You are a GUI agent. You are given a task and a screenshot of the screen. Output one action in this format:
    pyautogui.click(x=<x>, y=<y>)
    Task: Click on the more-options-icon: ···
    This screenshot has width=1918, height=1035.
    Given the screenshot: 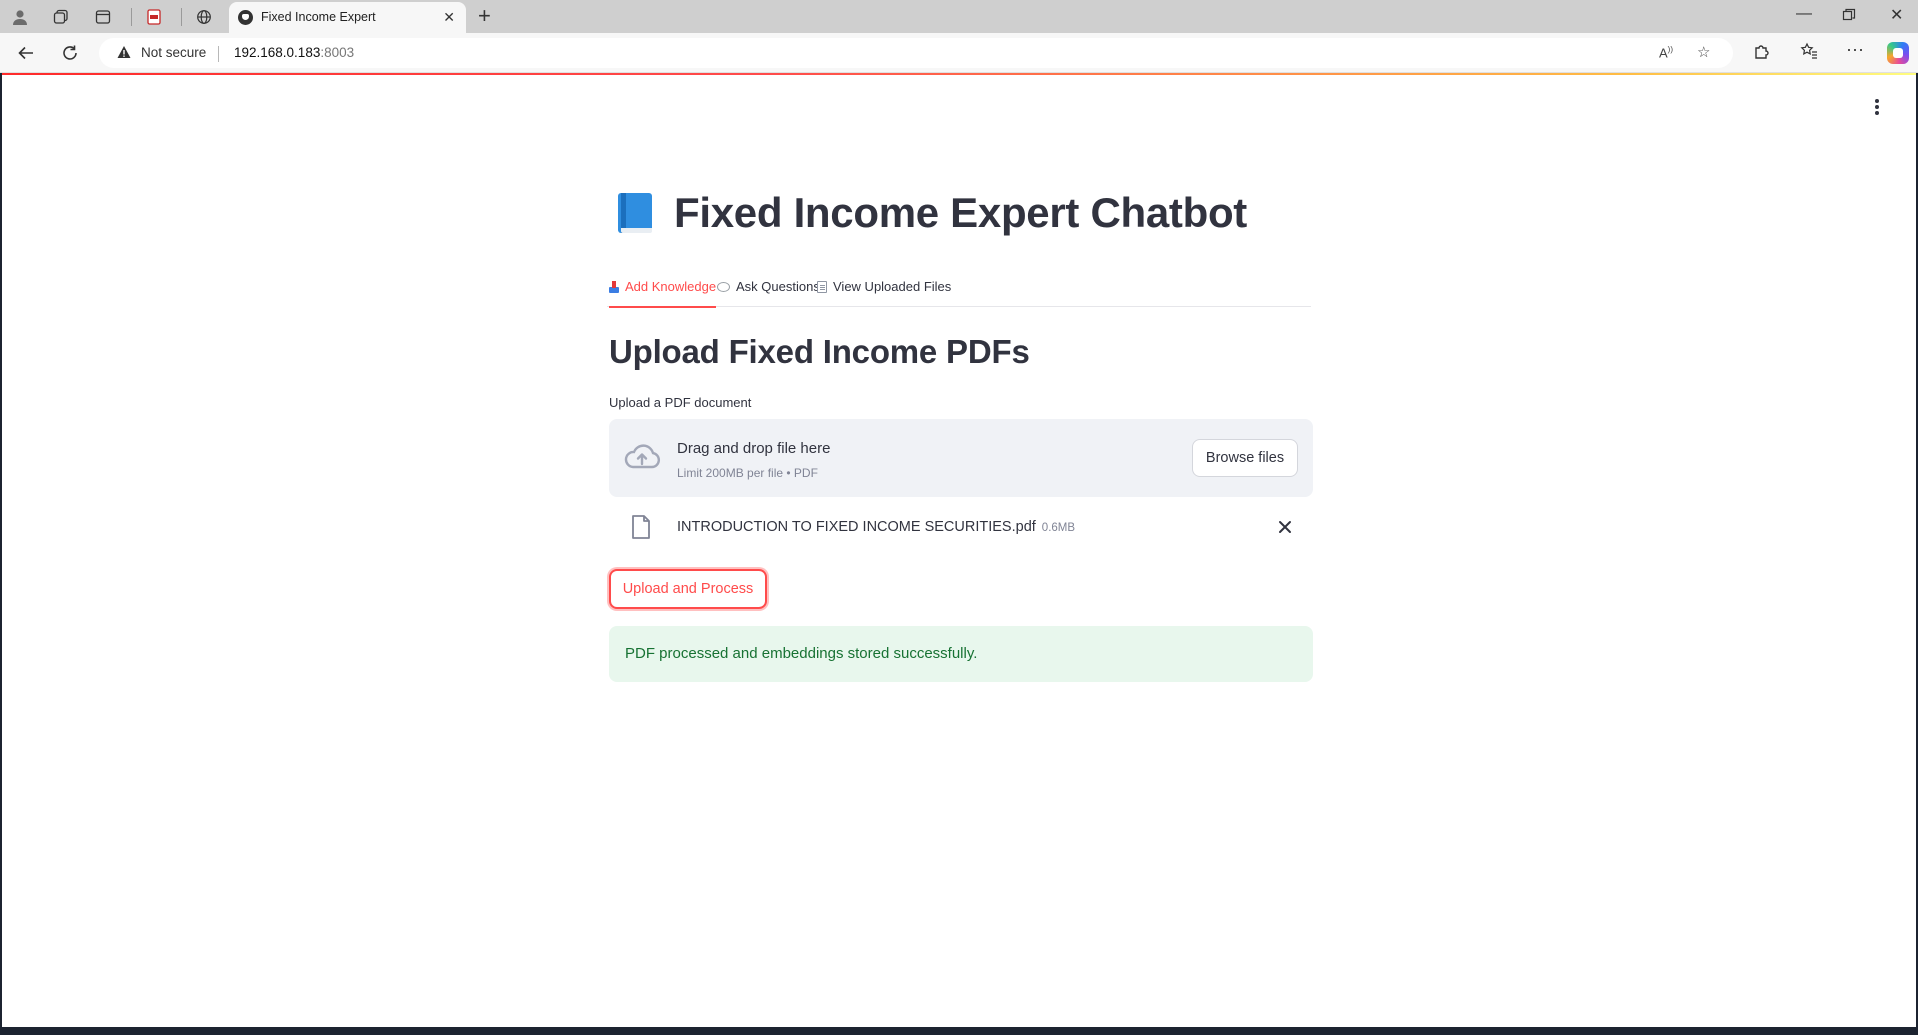 What is the action you would take?
    pyautogui.click(x=1855, y=49)
    